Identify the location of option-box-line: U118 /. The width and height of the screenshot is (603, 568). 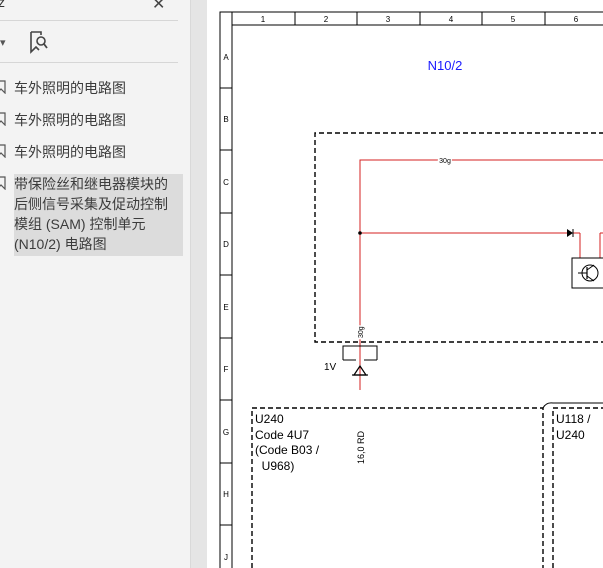
(573, 419).